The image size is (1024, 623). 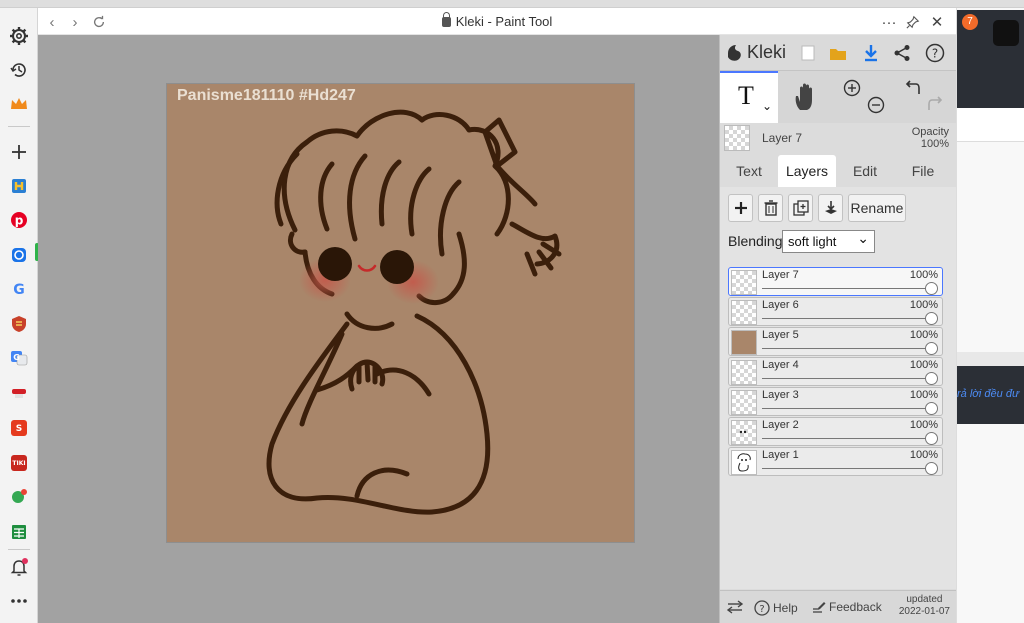 What do you see at coordinates (749, 171) in the screenshot?
I see `tab-text: Text` at bounding box center [749, 171].